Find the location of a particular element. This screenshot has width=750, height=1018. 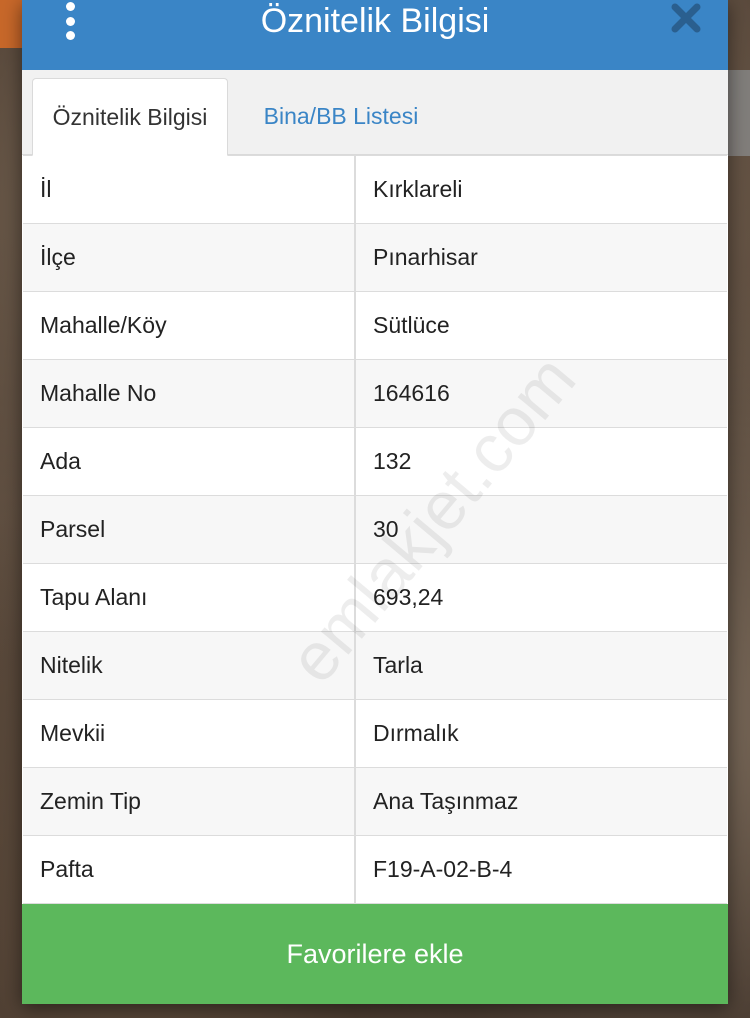

table-row: İl Kırklareli is located at coordinates (375, 189).